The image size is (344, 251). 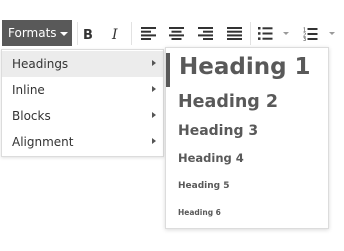 I want to click on align-justify-icon, so click(x=234, y=33).